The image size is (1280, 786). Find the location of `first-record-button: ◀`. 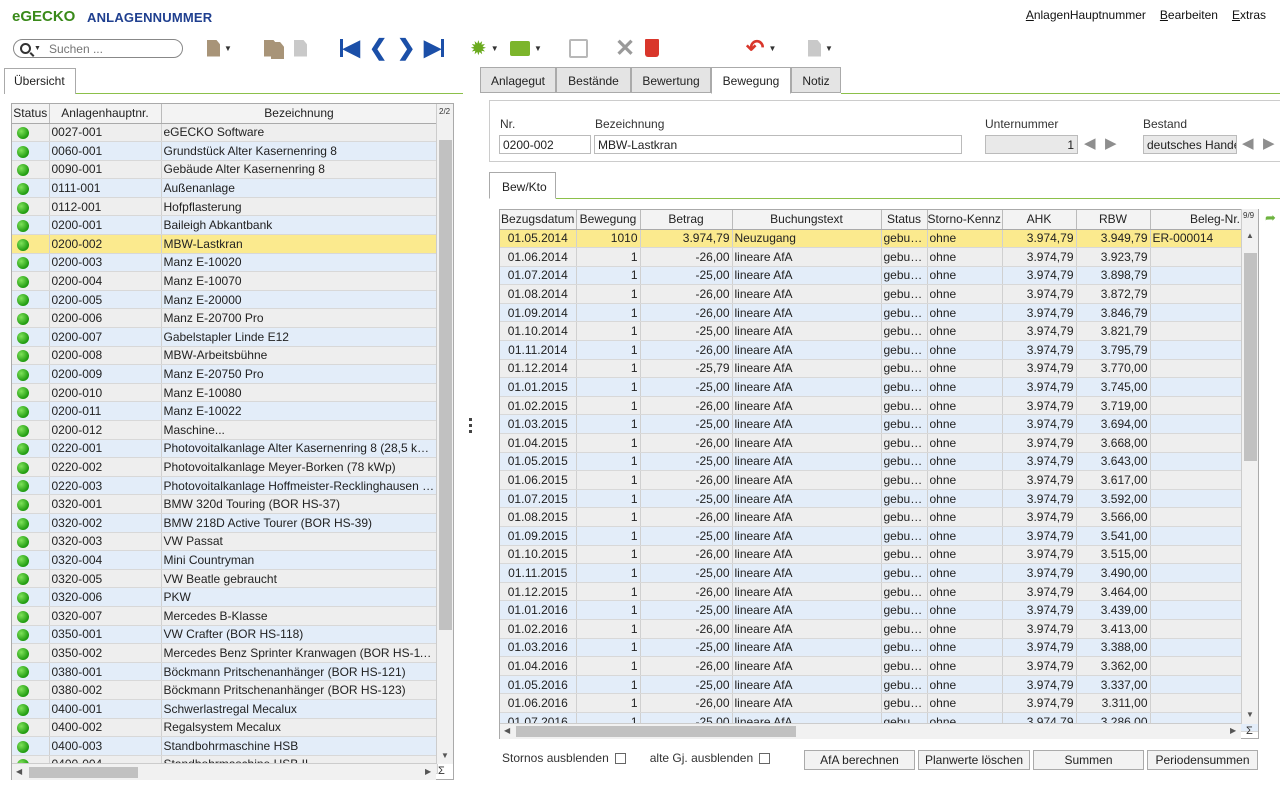

first-record-button: ◀ is located at coordinates (350, 48).